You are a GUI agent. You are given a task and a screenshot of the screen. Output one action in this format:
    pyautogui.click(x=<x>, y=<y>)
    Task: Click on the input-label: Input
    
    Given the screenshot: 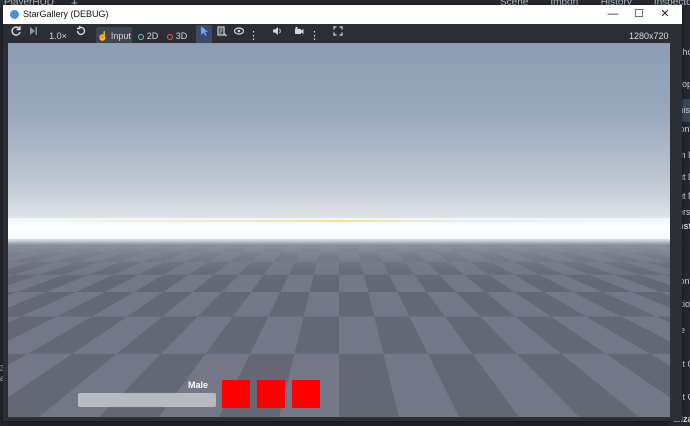 What is the action you would take?
    pyautogui.click(x=120, y=36)
    